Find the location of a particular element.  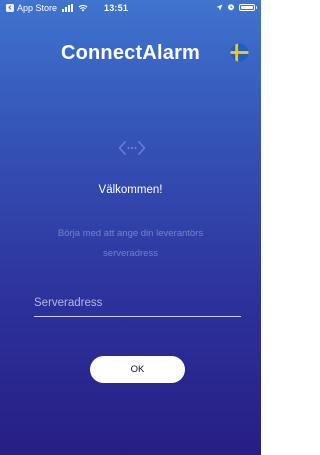

wifi-icon is located at coordinates (83, 8).